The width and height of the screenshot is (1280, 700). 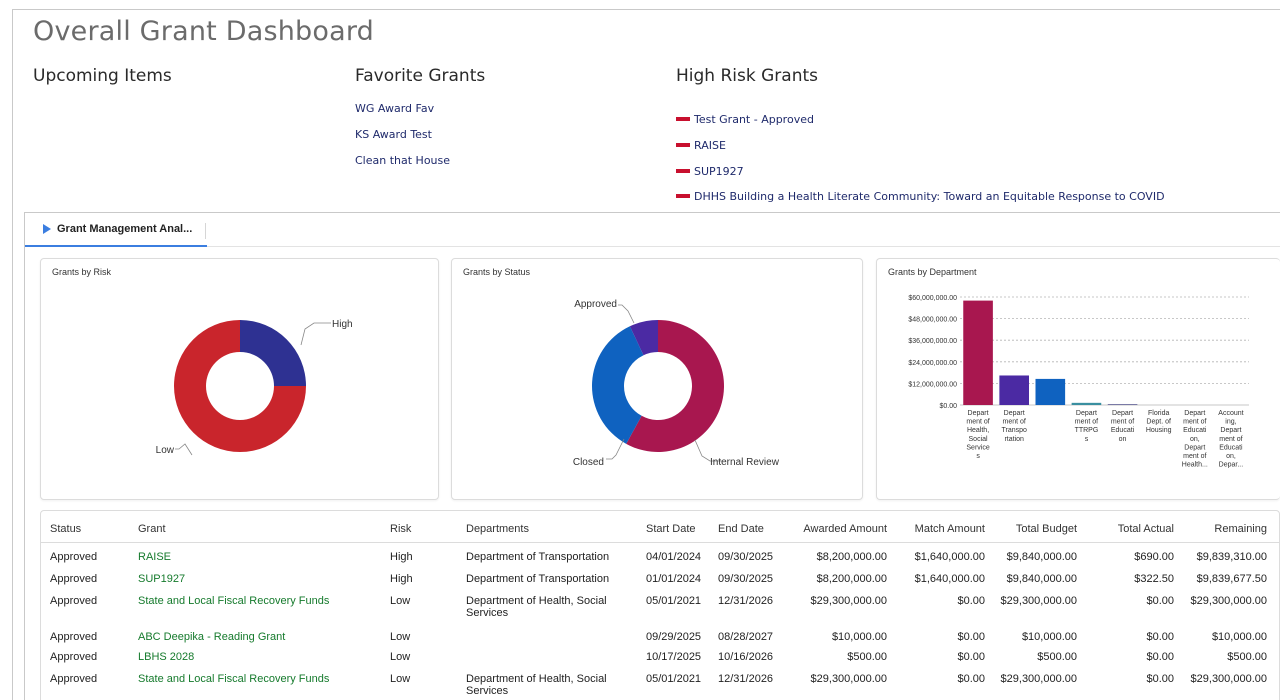 I want to click on column-header-departments: Departments, so click(x=497, y=529).